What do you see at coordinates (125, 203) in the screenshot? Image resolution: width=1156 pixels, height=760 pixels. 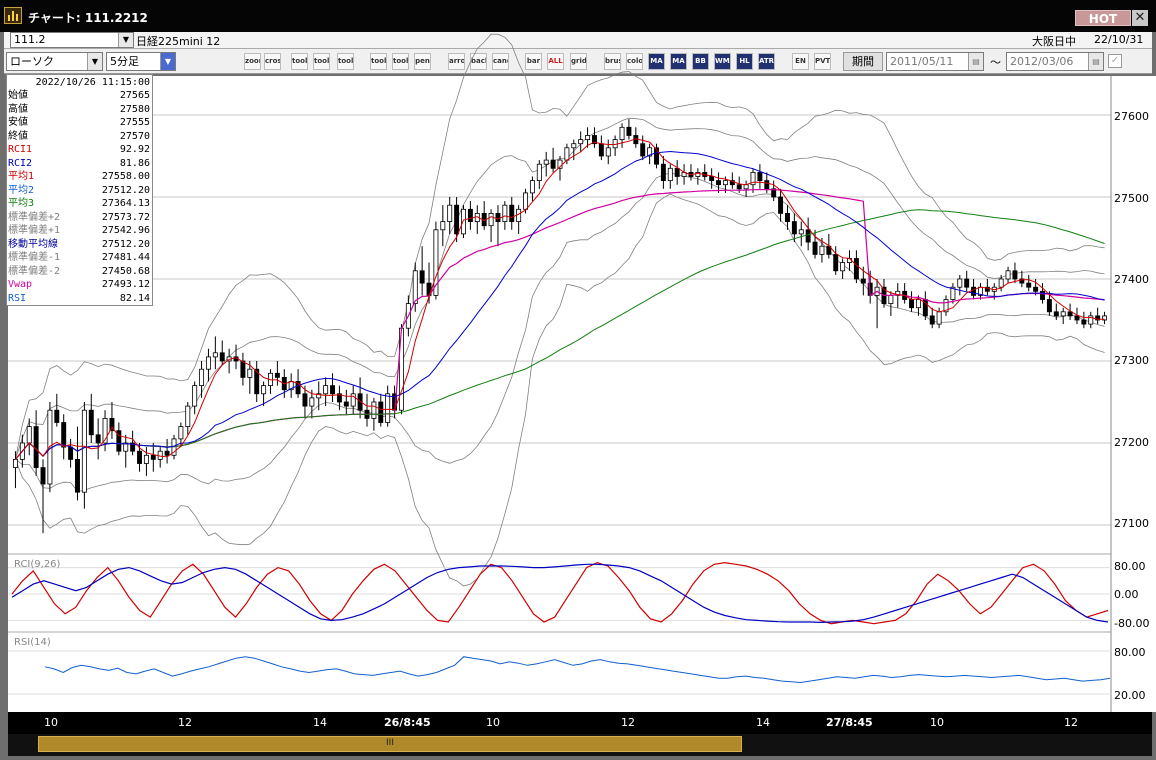 I see `info-value: 27364.13` at bounding box center [125, 203].